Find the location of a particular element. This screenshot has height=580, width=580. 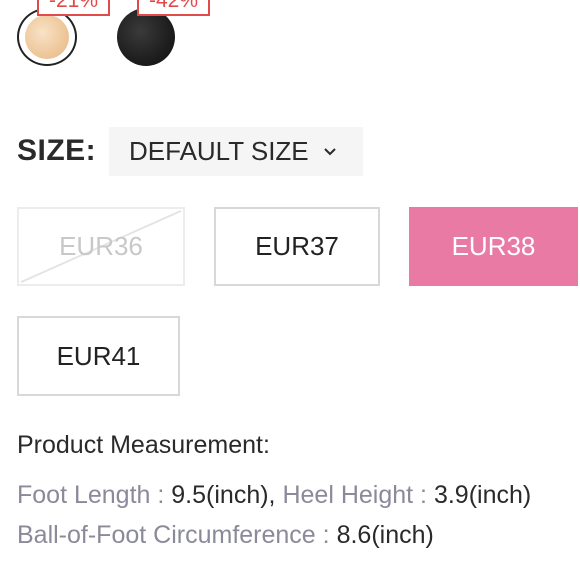

size-option-eur37: EUR37 is located at coordinates (297, 246).